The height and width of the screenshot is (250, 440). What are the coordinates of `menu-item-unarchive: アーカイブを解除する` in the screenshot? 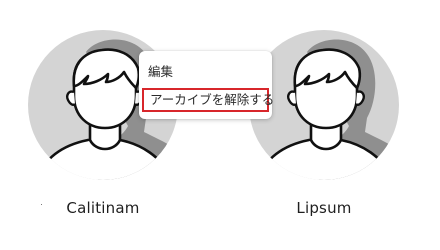 It's located at (208, 100).